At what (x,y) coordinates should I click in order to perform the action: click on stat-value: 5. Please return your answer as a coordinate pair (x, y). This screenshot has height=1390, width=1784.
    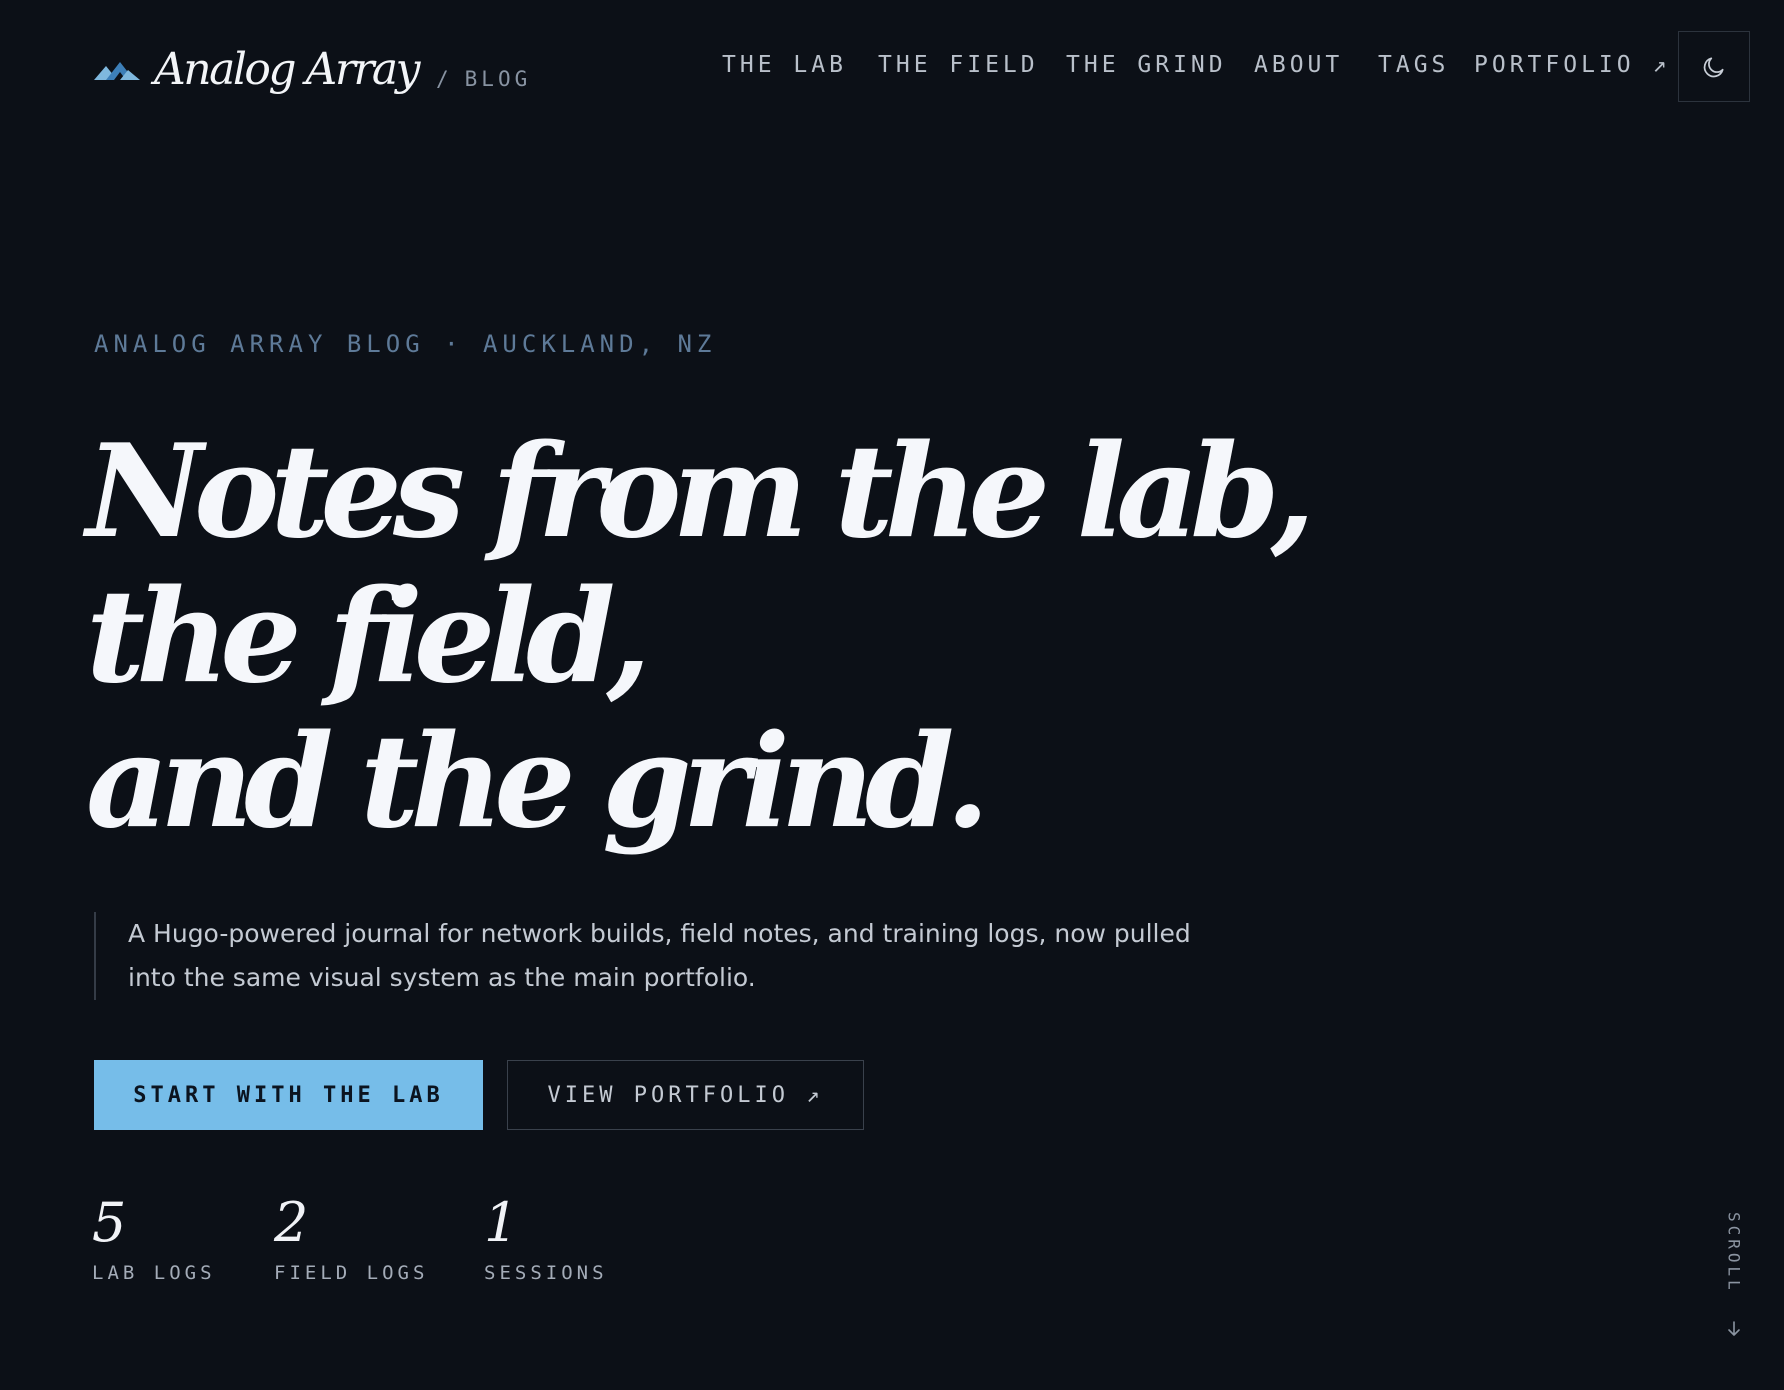
    Looking at the image, I should click on (109, 1222).